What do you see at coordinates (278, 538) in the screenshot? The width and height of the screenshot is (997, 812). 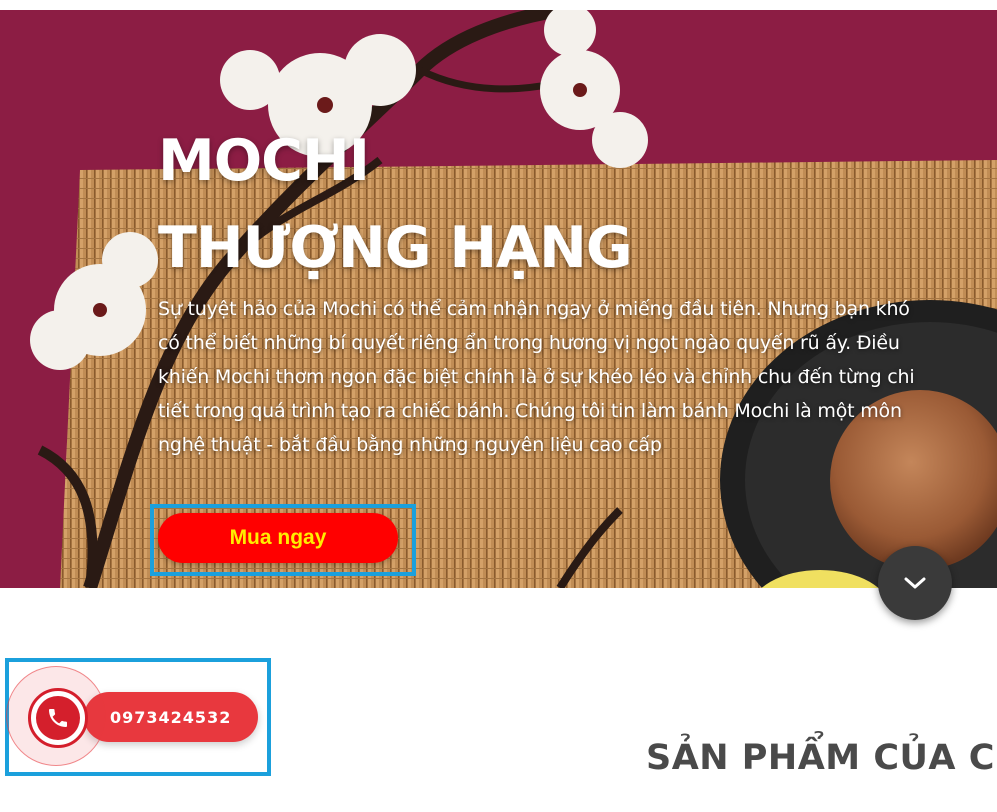 I see `buy-now-button: Mua ngay` at bounding box center [278, 538].